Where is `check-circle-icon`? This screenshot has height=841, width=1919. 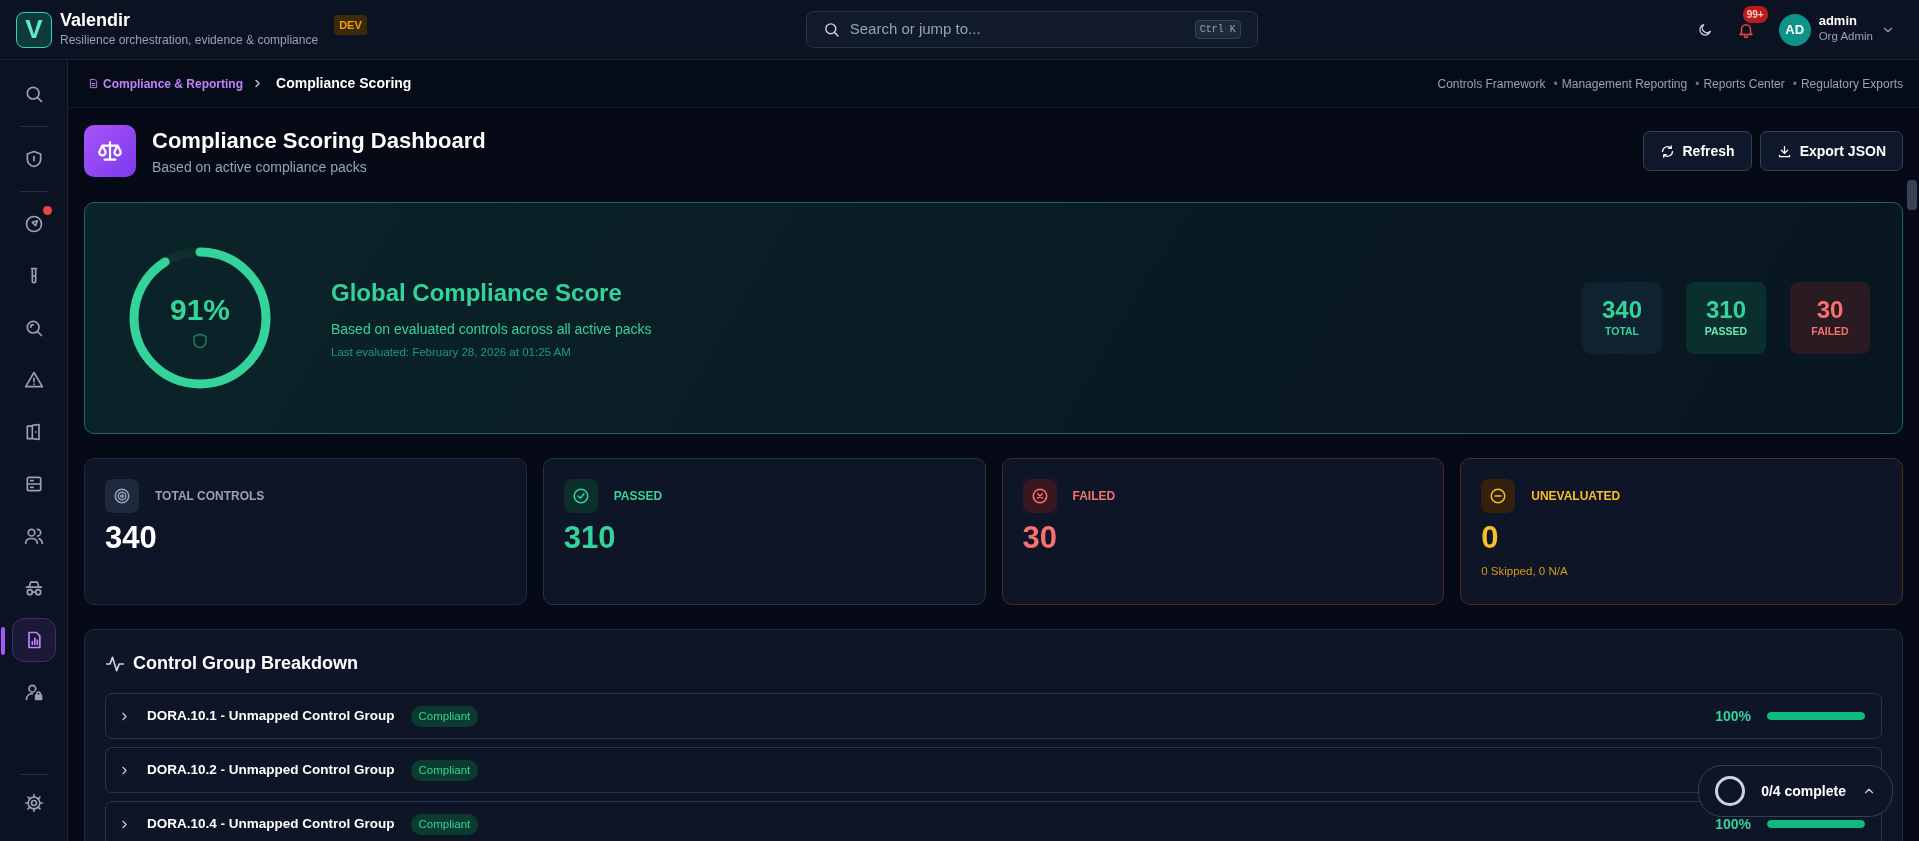 check-circle-icon is located at coordinates (580, 496).